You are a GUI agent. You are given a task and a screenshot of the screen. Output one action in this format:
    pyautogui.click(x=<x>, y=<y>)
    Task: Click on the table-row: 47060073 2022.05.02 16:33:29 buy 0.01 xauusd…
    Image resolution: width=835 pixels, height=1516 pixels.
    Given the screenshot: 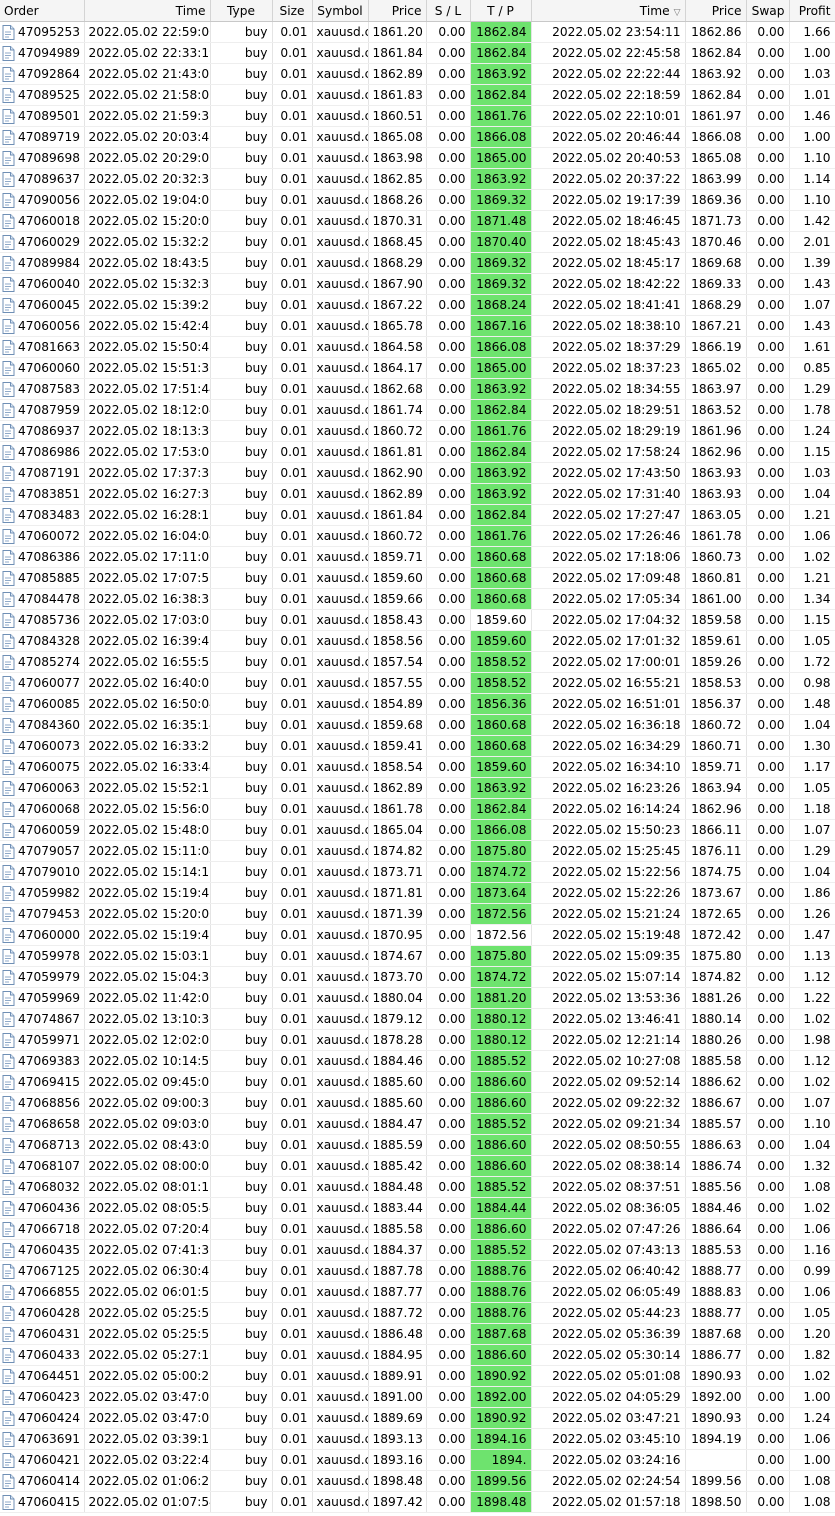 What is the action you would take?
    pyautogui.click(x=417, y=746)
    